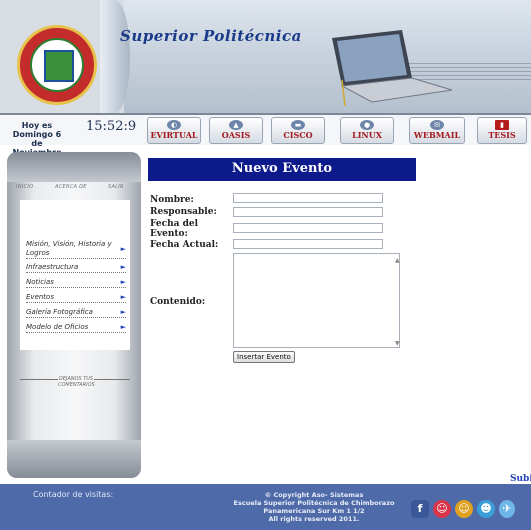  Describe the element at coordinates (52, 267) in the screenshot. I see `sidebar-item-label: Infraestructura` at that location.